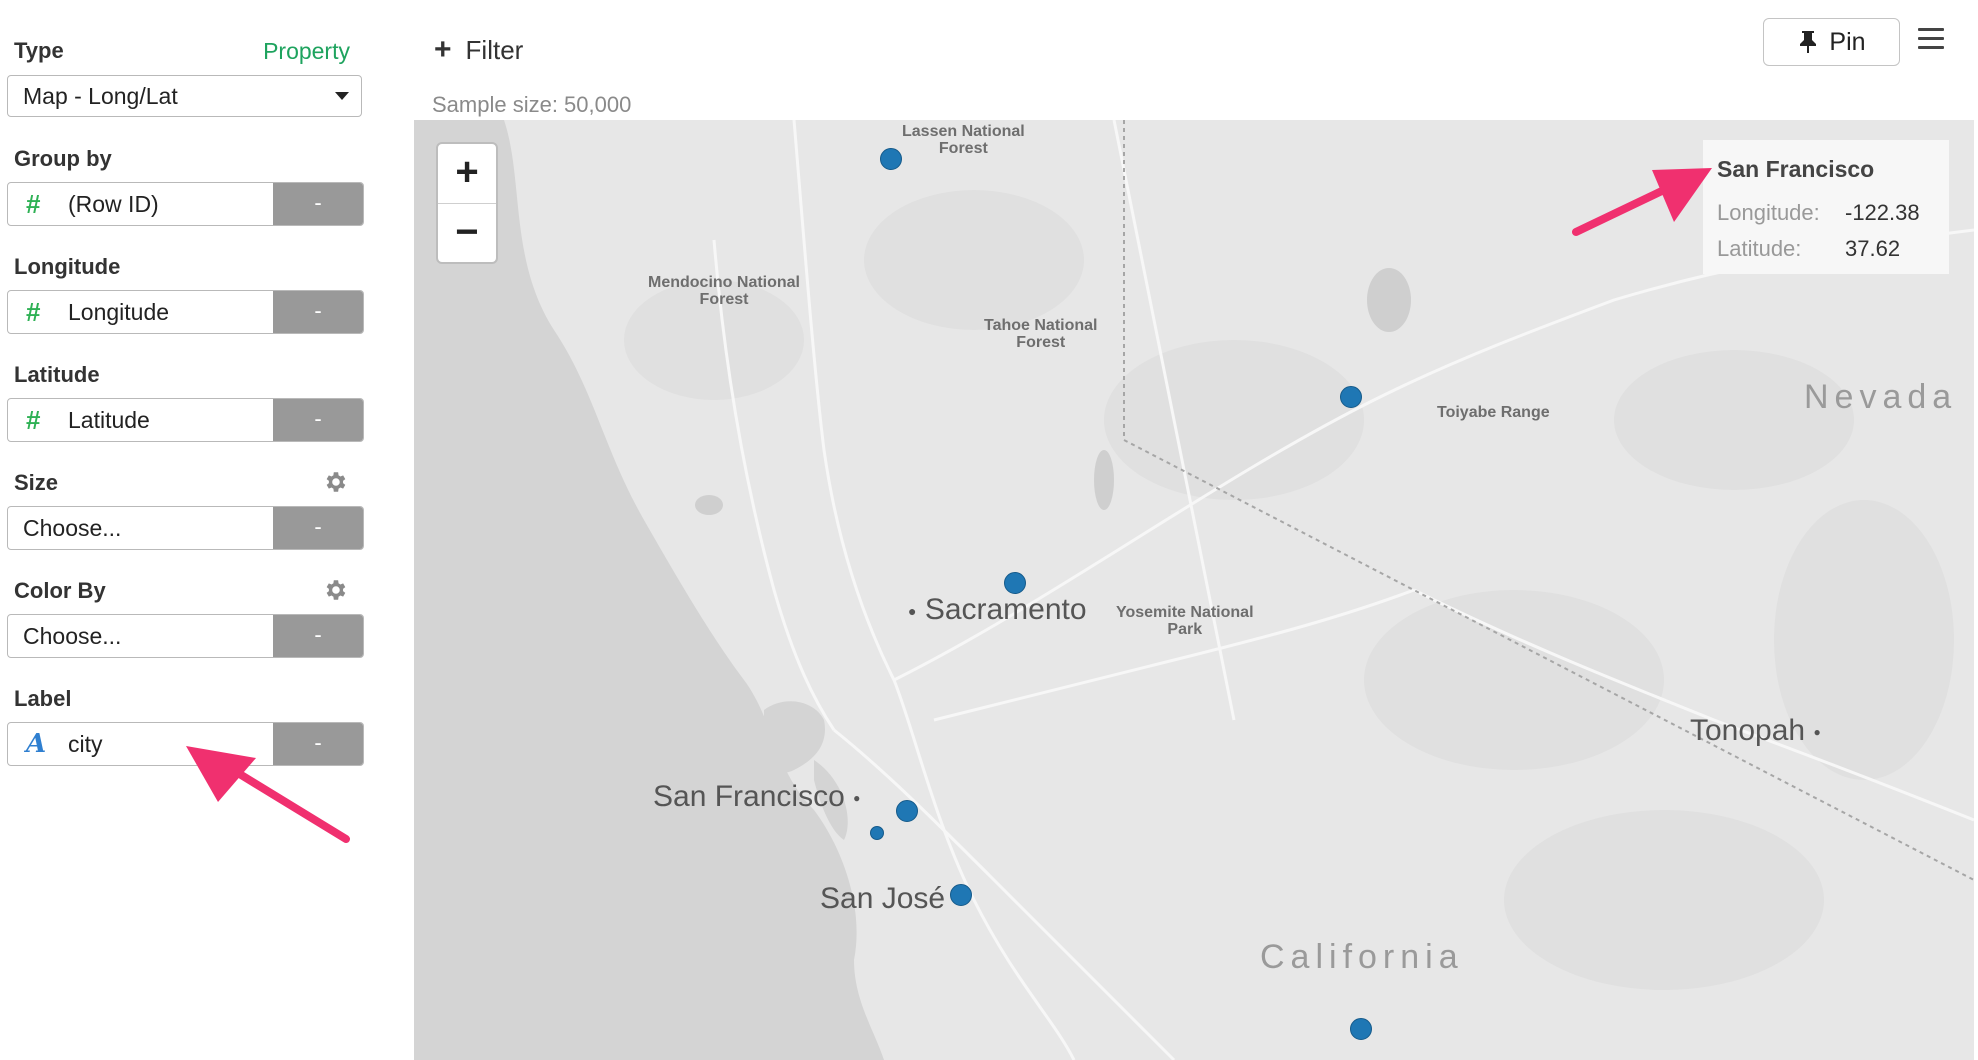 Image resolution: width=1978 pixels, height=1060 pixels. What do you see at coordinates (306, 51) in the screenshot?
I see `property-link: Property` at bounding box center [306, 51].